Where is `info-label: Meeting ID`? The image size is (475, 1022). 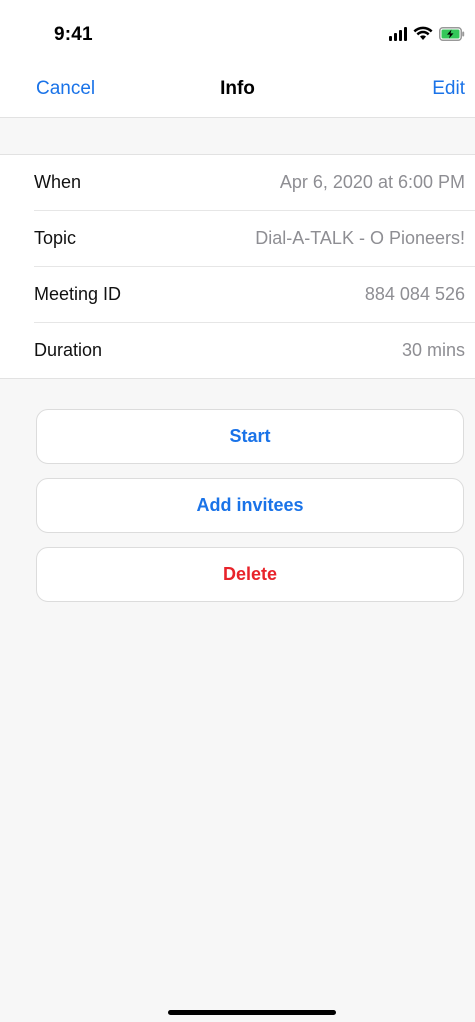 info-label: Meeting ID is located at coordinates (78, 294).